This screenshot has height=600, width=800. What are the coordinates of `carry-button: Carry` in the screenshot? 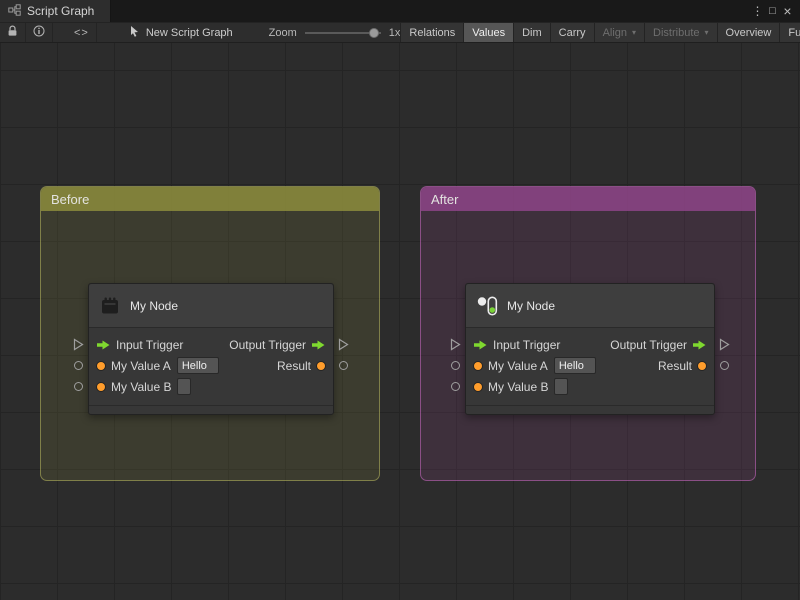 It's located at (571, 32).